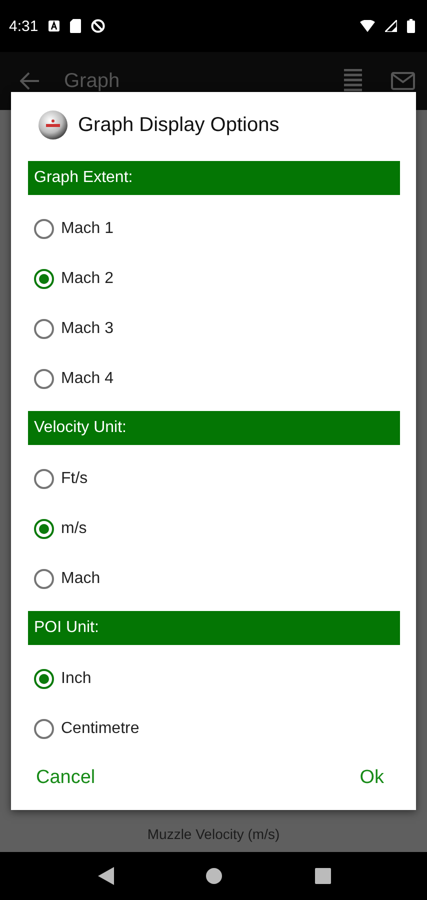 Image resolution: width=427 pixels, height=900 pixels. What do you see at coordinates (106, 876) in the screenshot?
I see `back-icon` at bounding box center [106, 876].